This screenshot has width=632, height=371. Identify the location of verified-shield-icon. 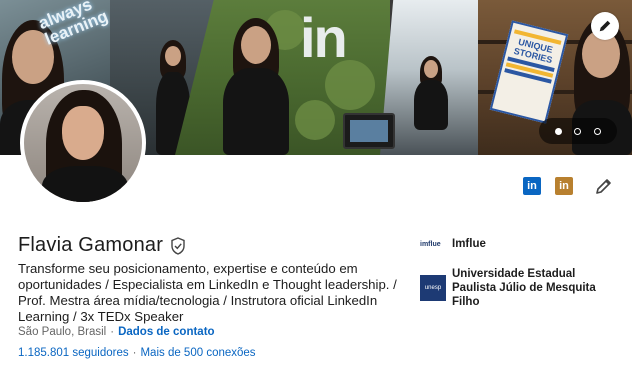
(178, 245).